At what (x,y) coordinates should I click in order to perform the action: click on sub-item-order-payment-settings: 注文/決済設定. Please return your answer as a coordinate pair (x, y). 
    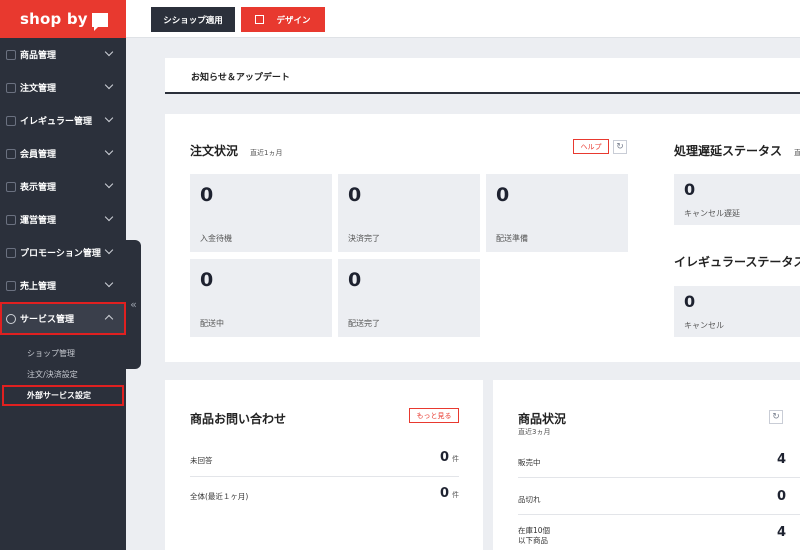
    Looking at the image, I should click on (63, 374).